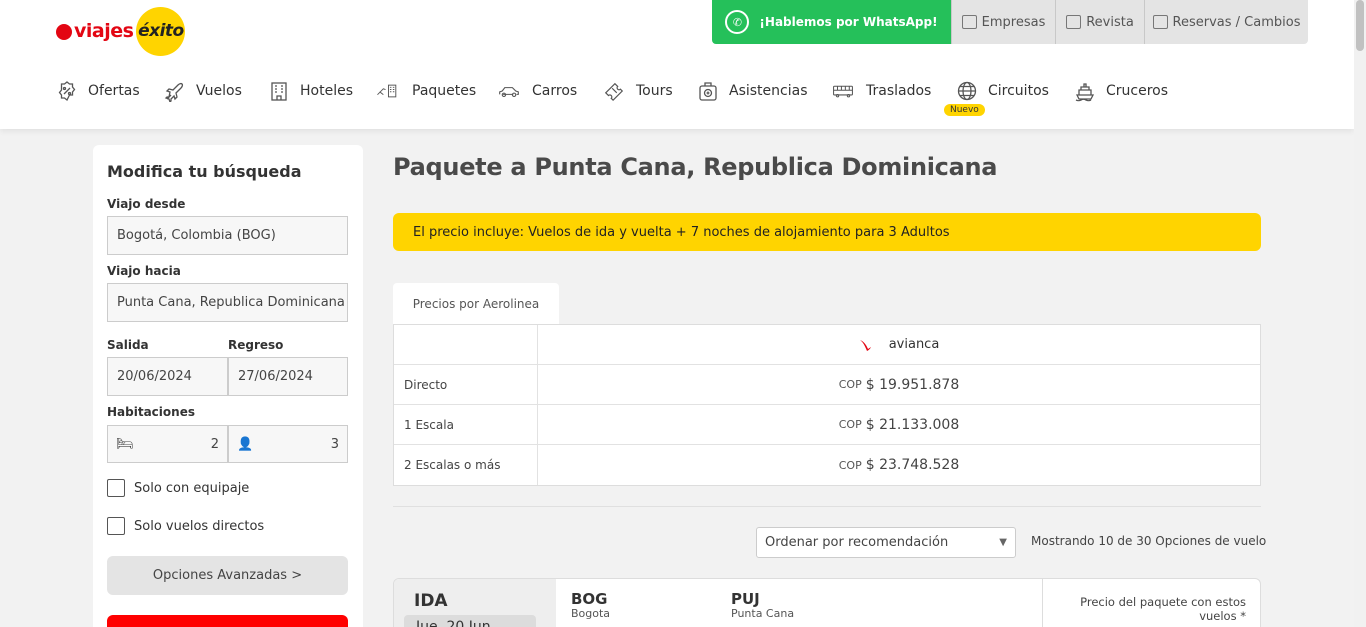 This screenshot has width=1366, height=627. What do you see at coordinates (536, 91) in the screenshot?
I see `nav-item-carros: Carros` at bounding box center [536, 91].